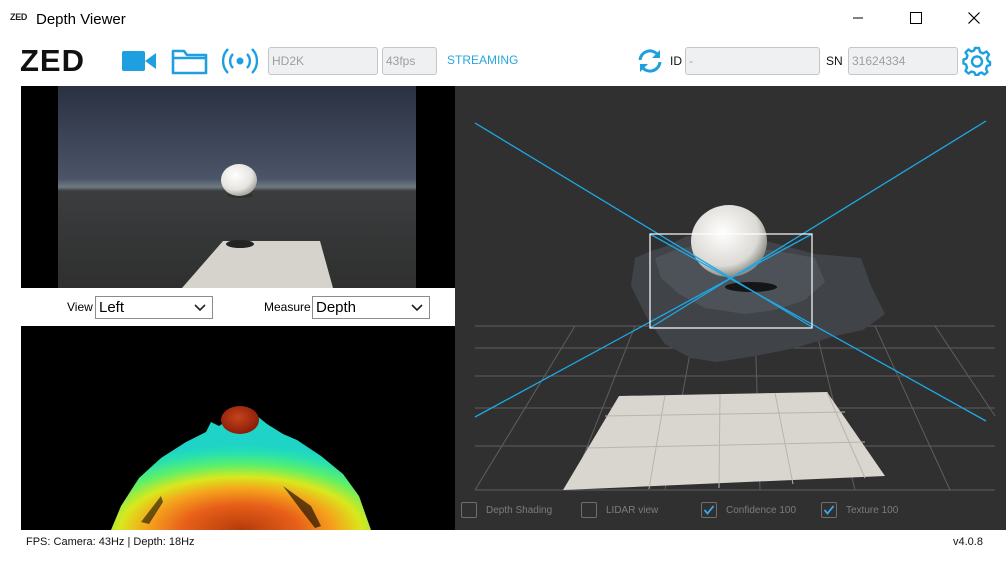 This screenshot has width=1006, height=570. I want to click on camera-button, so click(139, 61).